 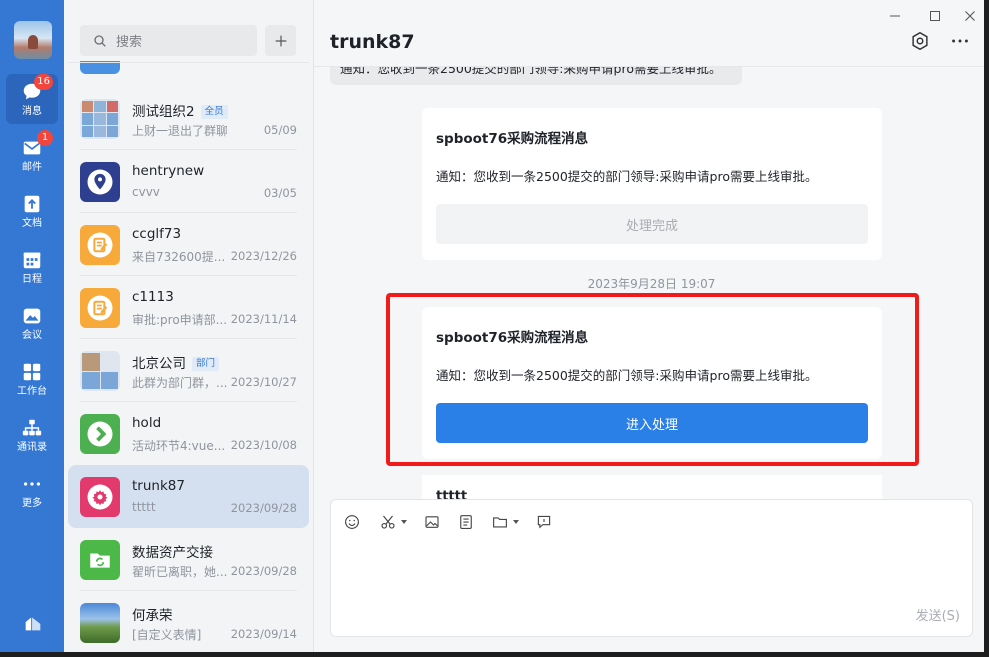 What do you see at coordinates (388, 522) in the screenshot?
I see `scissors-icon` at bounding box center [388, 522].